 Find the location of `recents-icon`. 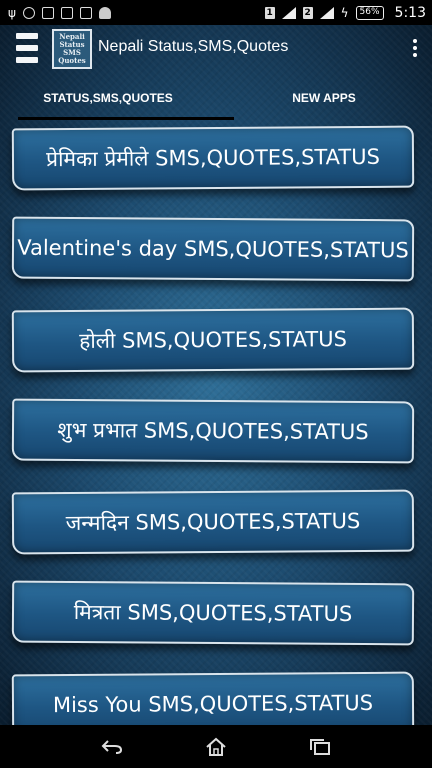

recents-icon is located at coordinates (320, 747).